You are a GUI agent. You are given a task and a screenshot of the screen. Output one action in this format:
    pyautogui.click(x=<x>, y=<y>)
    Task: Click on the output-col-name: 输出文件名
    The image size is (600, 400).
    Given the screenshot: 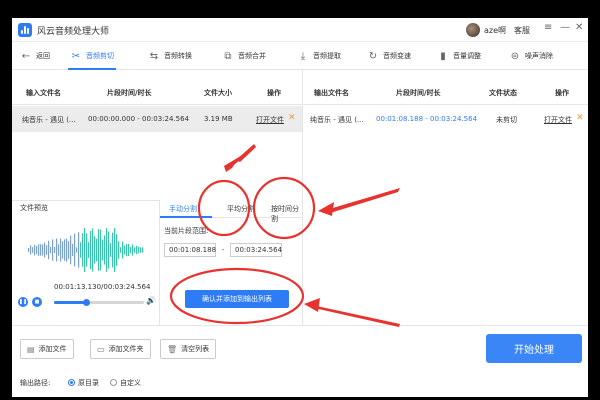 What is the action you would take?
    pyautogui.click(x=331, y=93)
    